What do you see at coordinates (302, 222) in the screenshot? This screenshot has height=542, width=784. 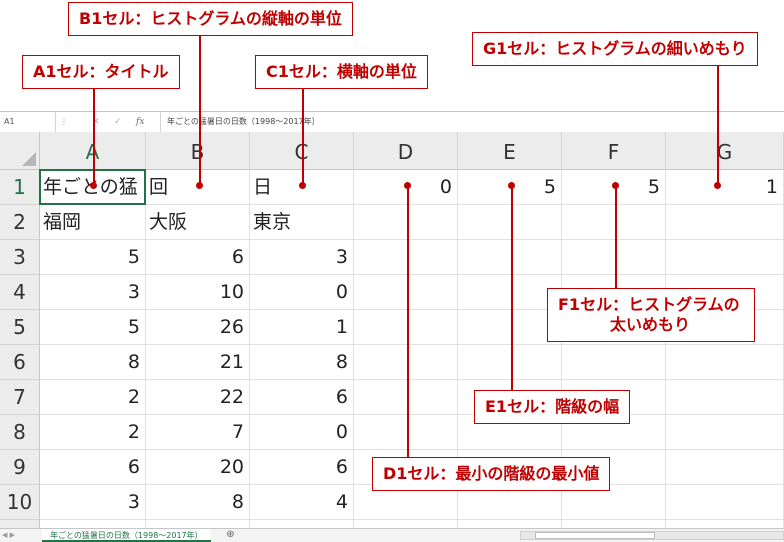 I see `cell-c2: 東京` at bounding box center [302, 222].